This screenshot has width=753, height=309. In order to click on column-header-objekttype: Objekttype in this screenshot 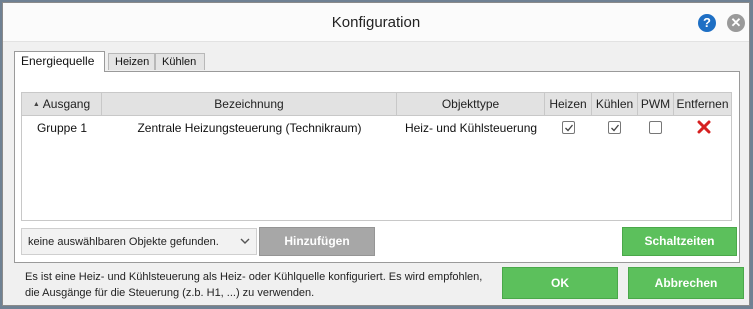, I will do `click(471, 104)`.